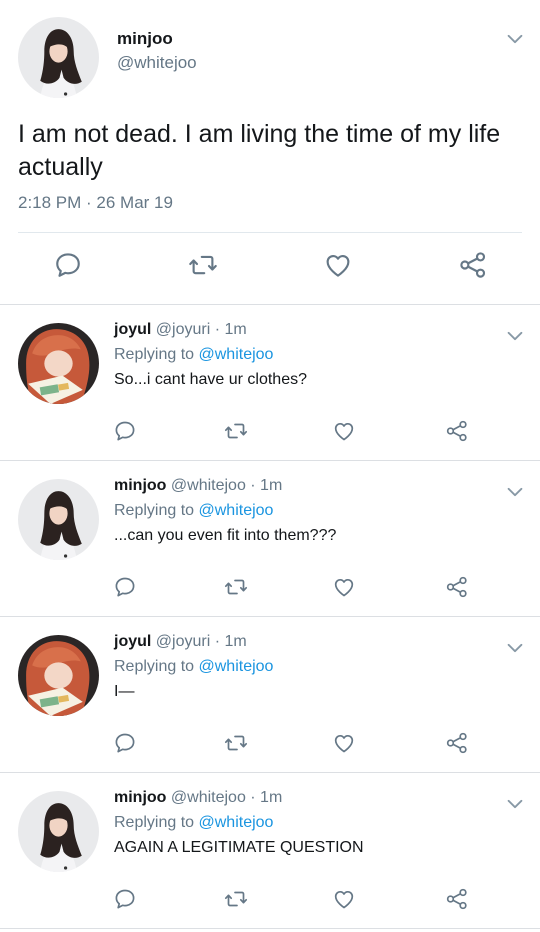 Image resolution: width=540 pixels, height=932 pixels. Describe the element at coordinates (210, 379) in the screenshot. I see `reply-text: So...i cant have ur clothes?` at that location.